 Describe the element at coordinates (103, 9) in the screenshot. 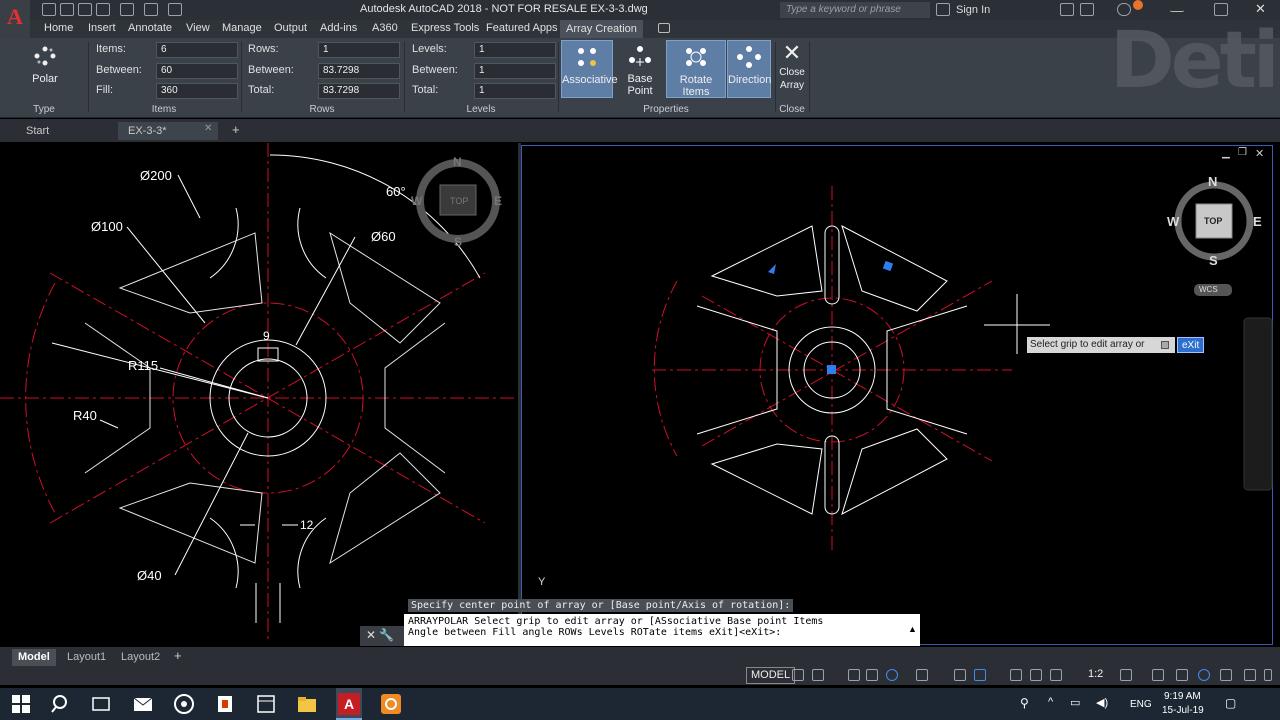

I see `save-as-icon` at that location.